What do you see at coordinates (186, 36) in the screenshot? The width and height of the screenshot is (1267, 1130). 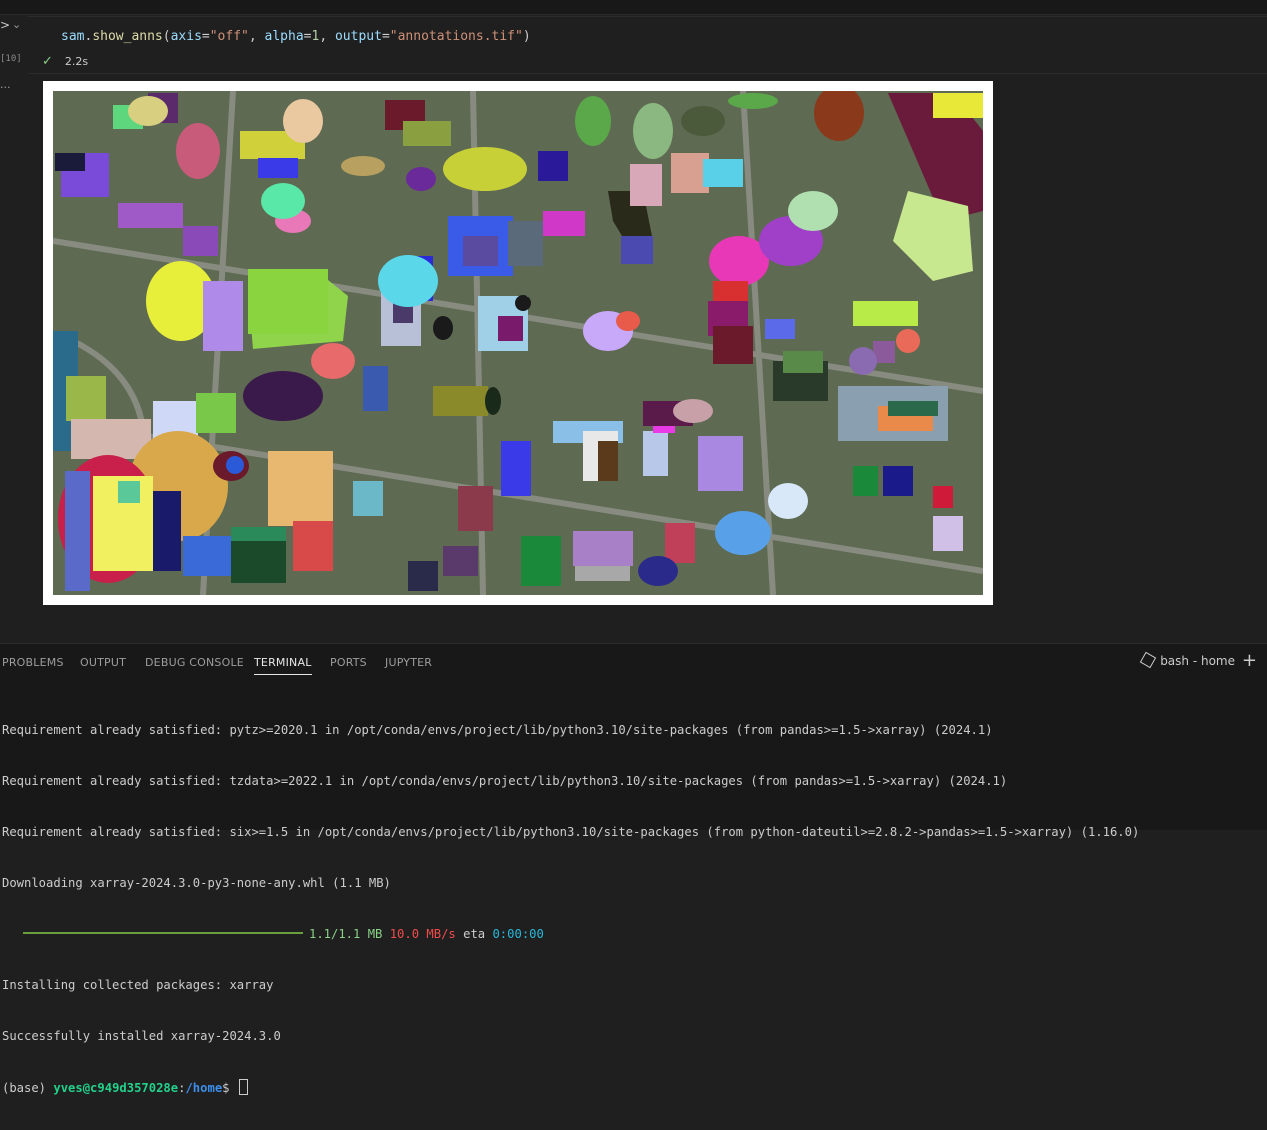 I see `code-arg1-name: axis` at bounding box center [186, 36].